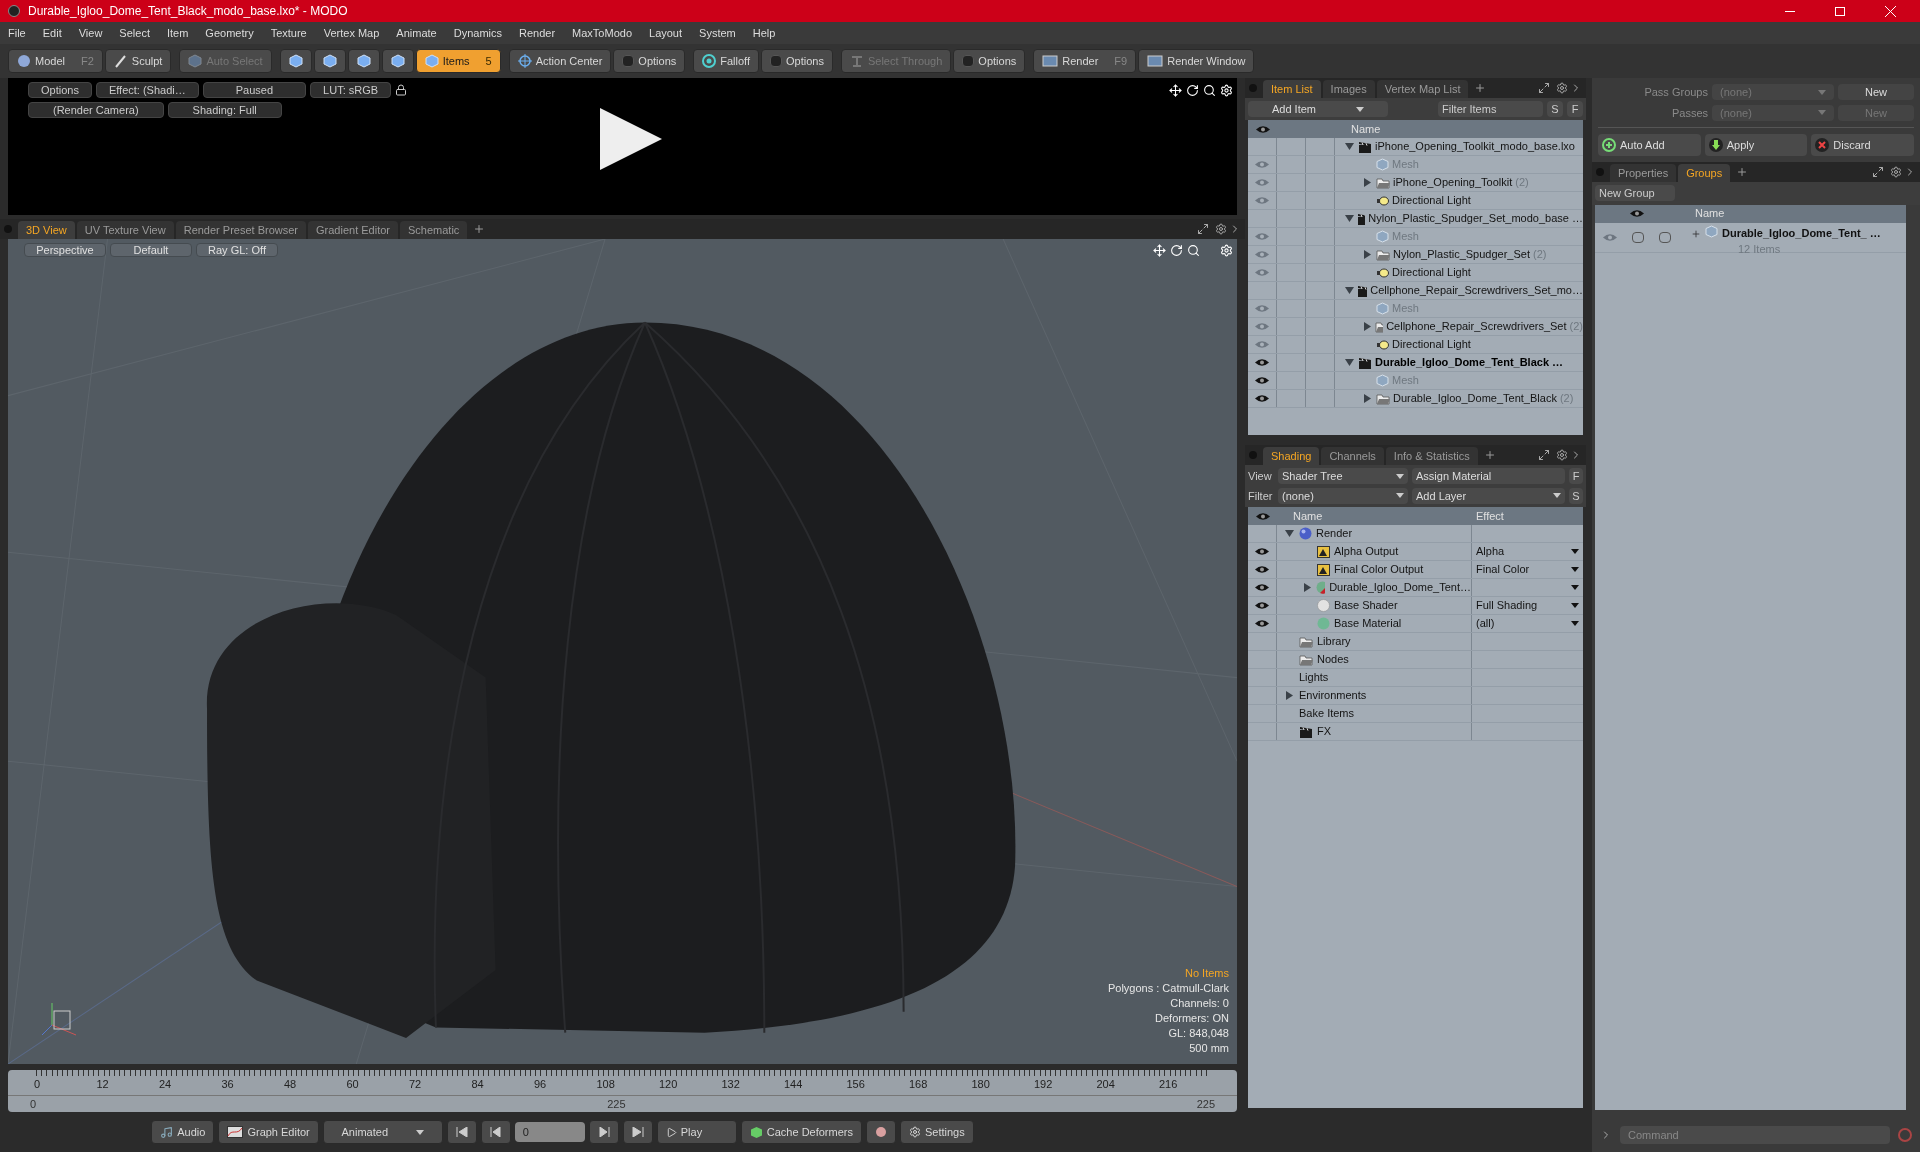  Describe the element at coordinates (1192, 90) in the screenshot. I see `rotate-icon` at that location.